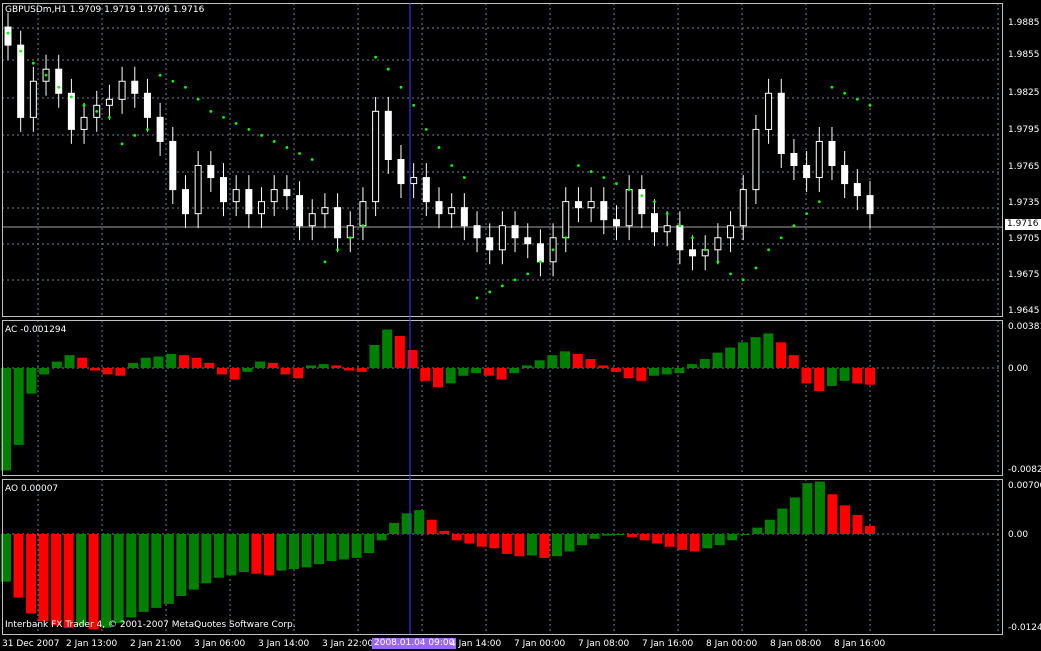  I want to click on ac-axis-label: 0.003818, so click(1024, 327).